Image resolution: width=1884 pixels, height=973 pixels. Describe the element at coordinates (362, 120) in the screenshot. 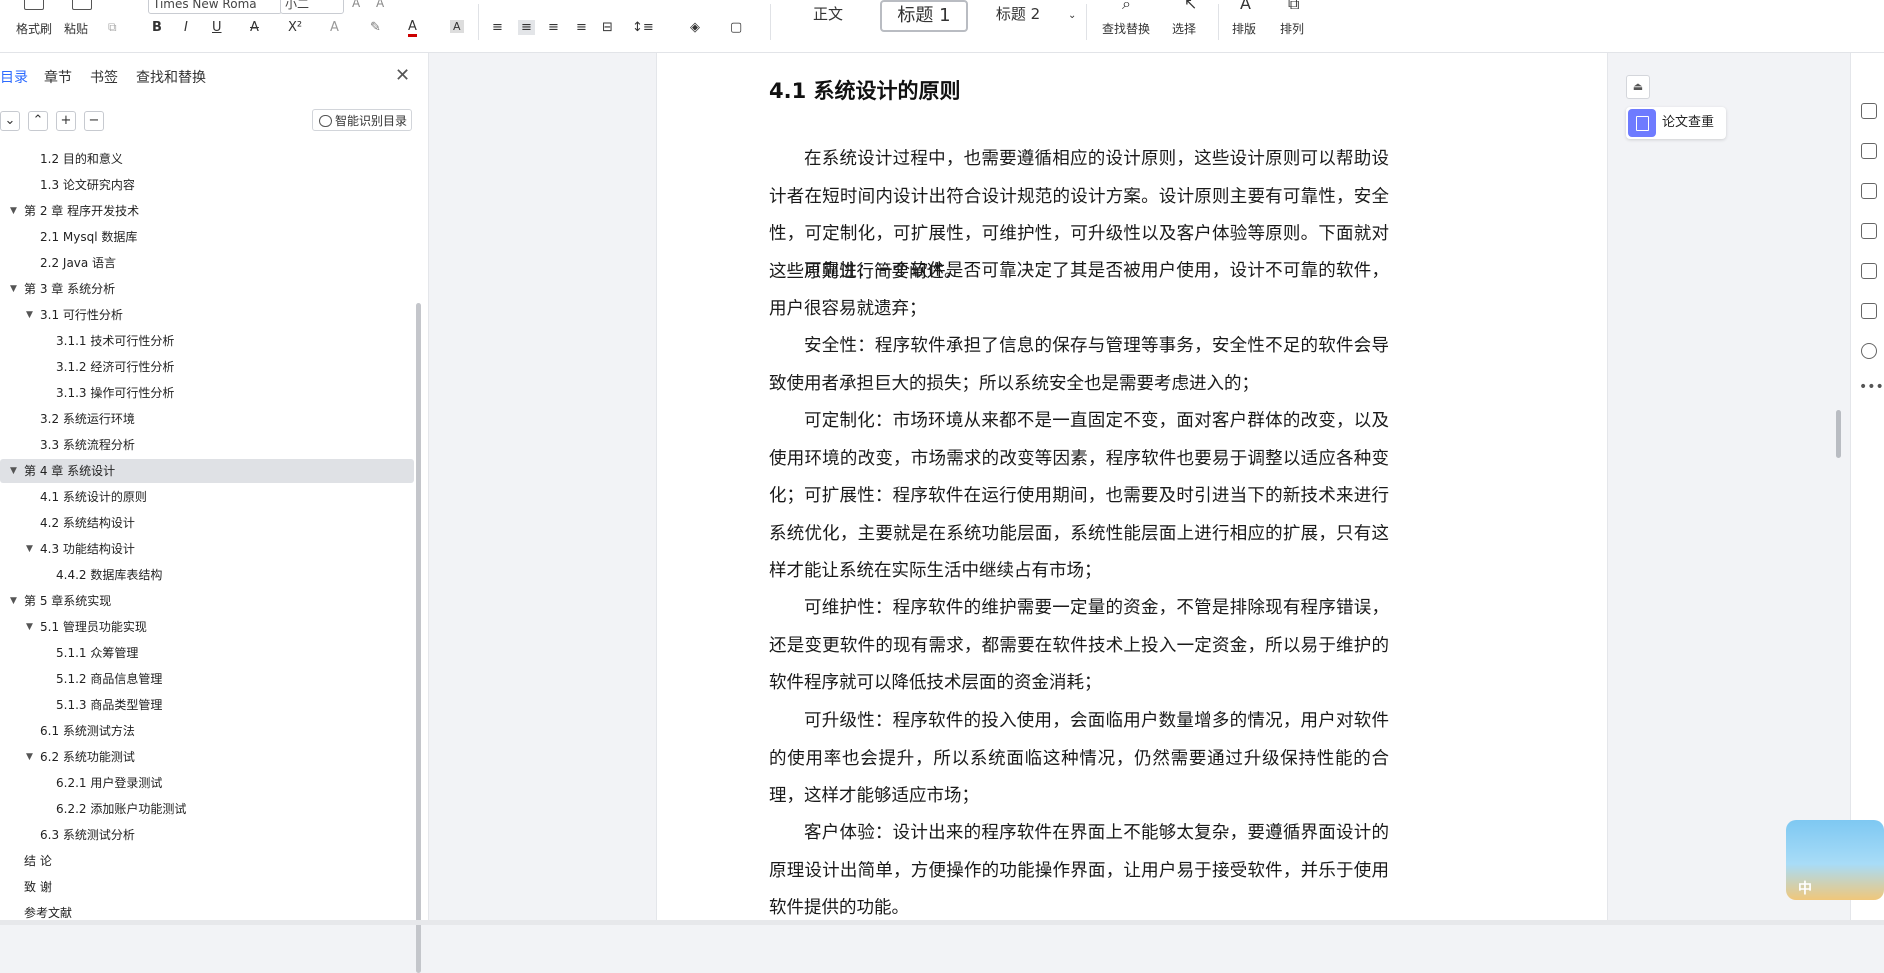

I see `smart-toc-button: 智能识别目录` at that location.